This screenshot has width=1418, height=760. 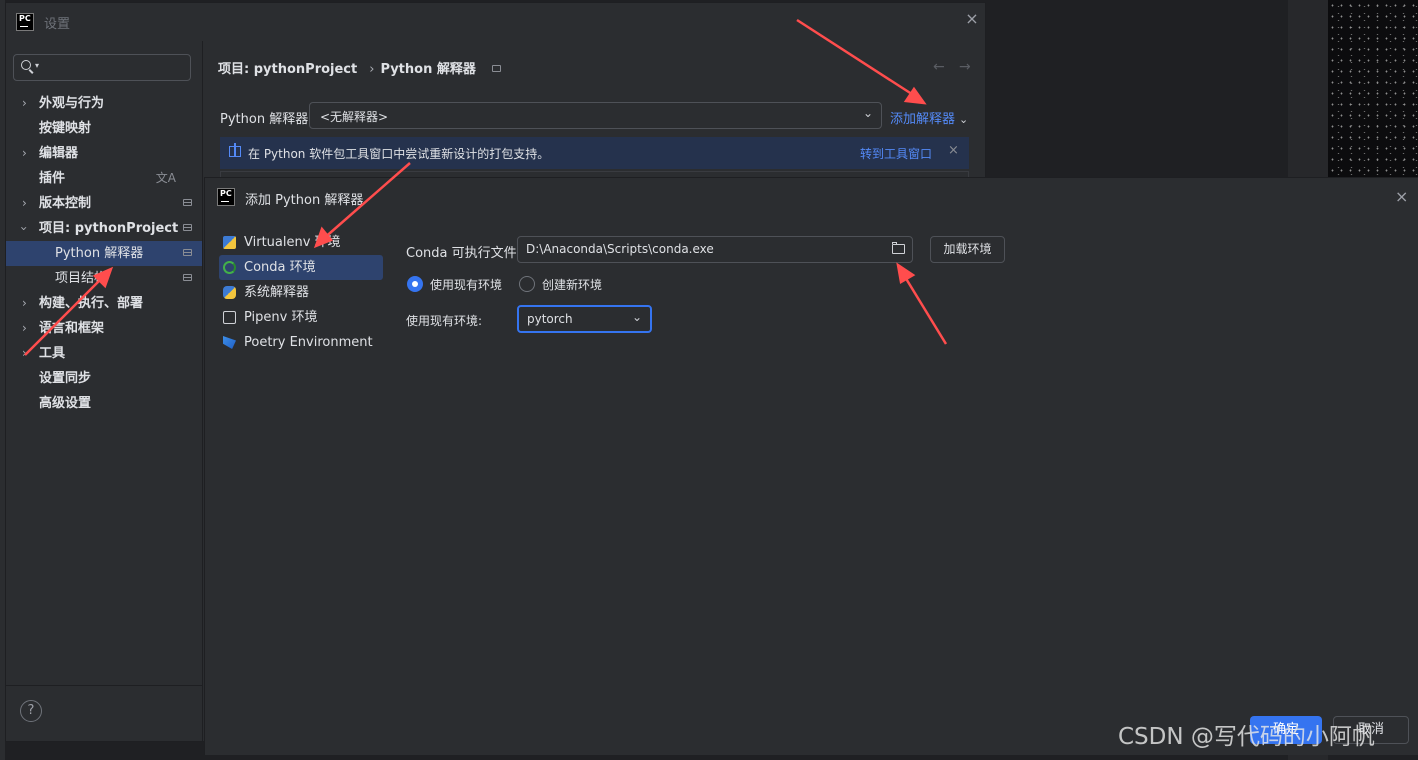 What do you see at coordinates (301, 242) in the screenshot?
I see `env-type-virtualenv: Virtualenv 环境` at bounding box center [301, 242].